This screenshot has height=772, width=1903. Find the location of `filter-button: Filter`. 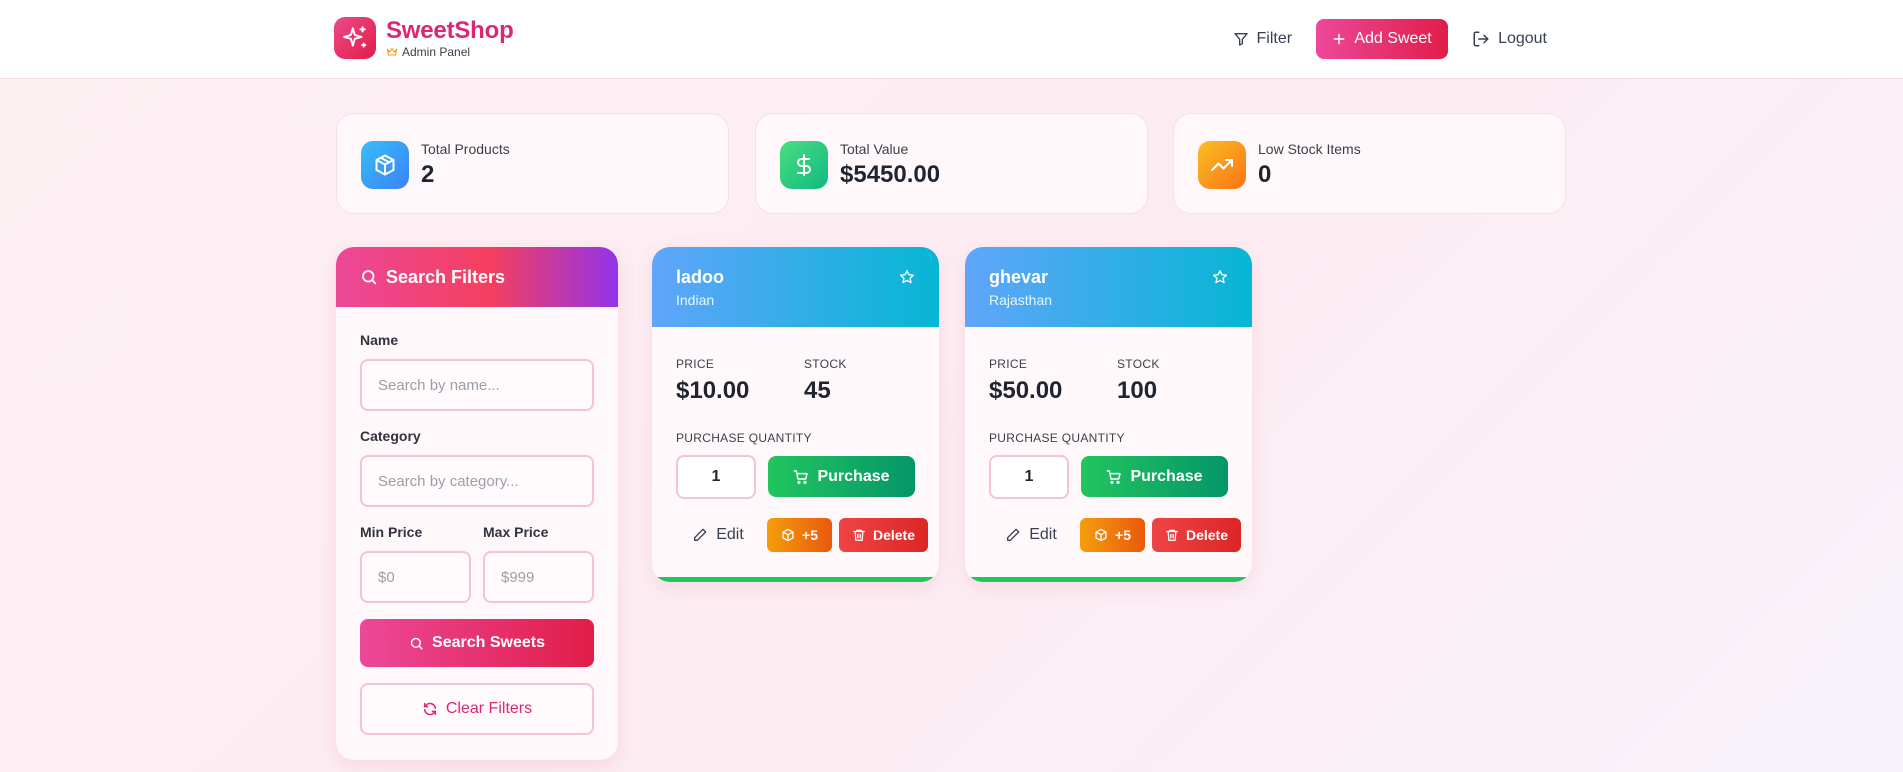

filter-button: Filter is located at coordinates (1263, 39).